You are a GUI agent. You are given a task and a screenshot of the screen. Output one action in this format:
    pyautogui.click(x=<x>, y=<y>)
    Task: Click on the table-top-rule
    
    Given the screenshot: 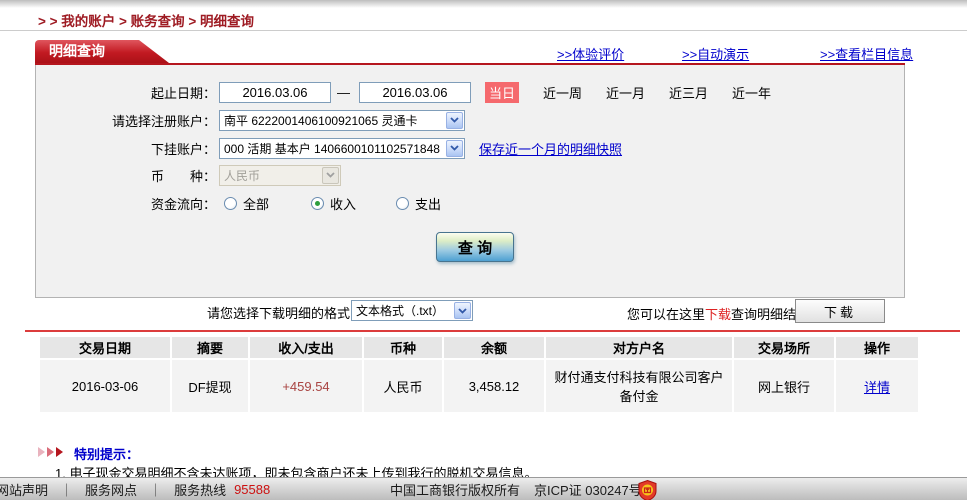 What is the action you would take?
    pyautogui.click(x=492, y=331)
    